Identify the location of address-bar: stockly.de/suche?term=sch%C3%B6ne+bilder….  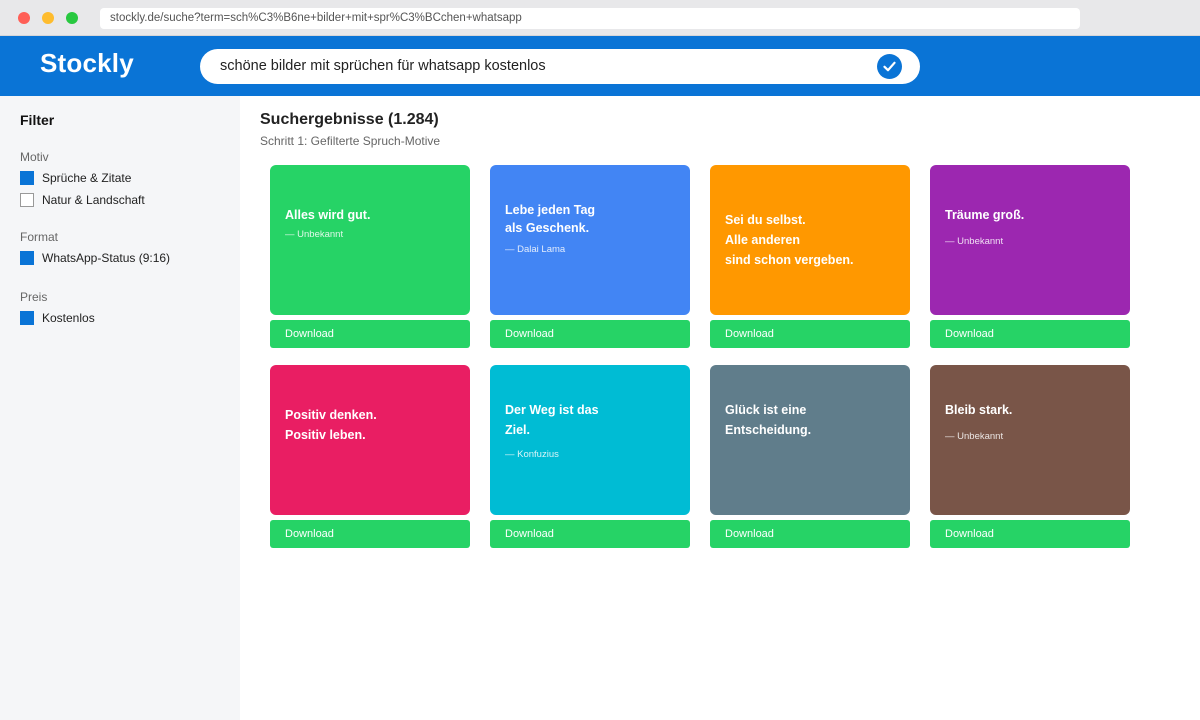
(590, 18).